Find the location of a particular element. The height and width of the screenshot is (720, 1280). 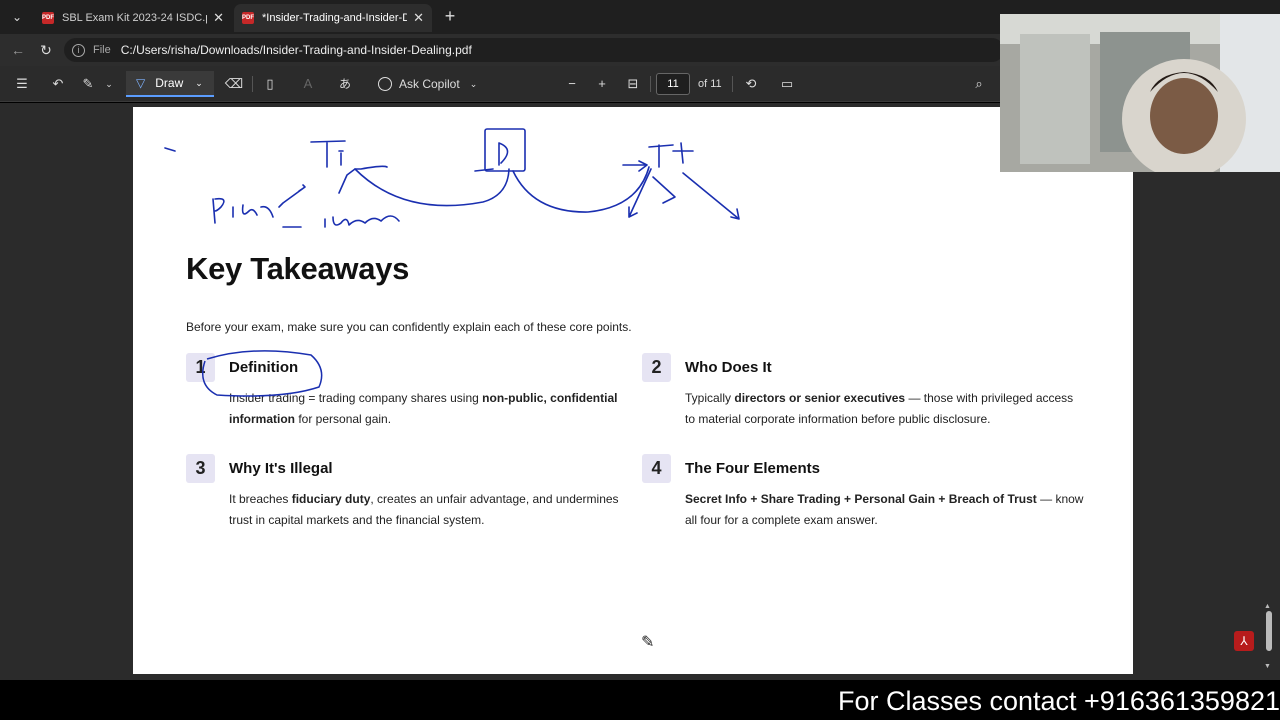

acrobat-icon: ⅄ is located at coordinates (1244, 641).